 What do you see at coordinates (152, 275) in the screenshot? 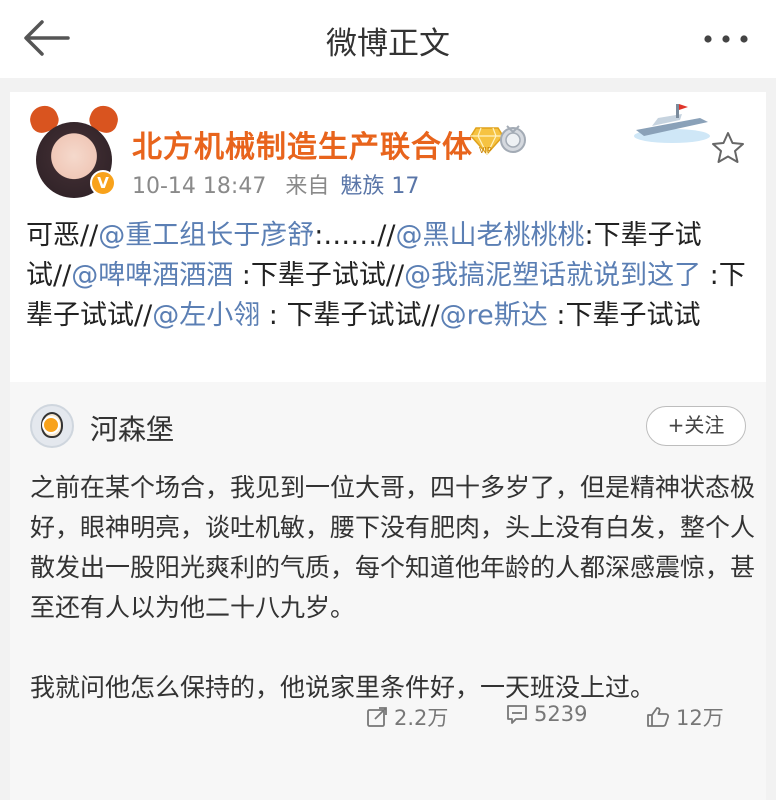
I see `mention-link: @啤啤酒酒酒` at bounding box center [152, 275].